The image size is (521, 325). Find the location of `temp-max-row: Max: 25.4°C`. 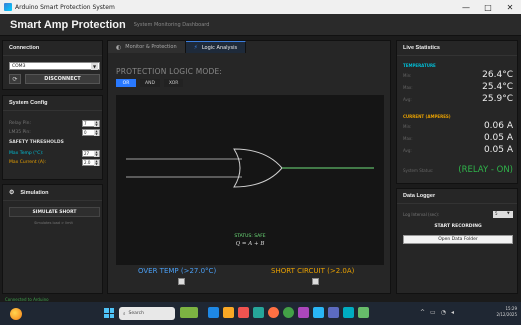

temp-max-row: Max: 25.4°C is located at coordinates (458, 87).